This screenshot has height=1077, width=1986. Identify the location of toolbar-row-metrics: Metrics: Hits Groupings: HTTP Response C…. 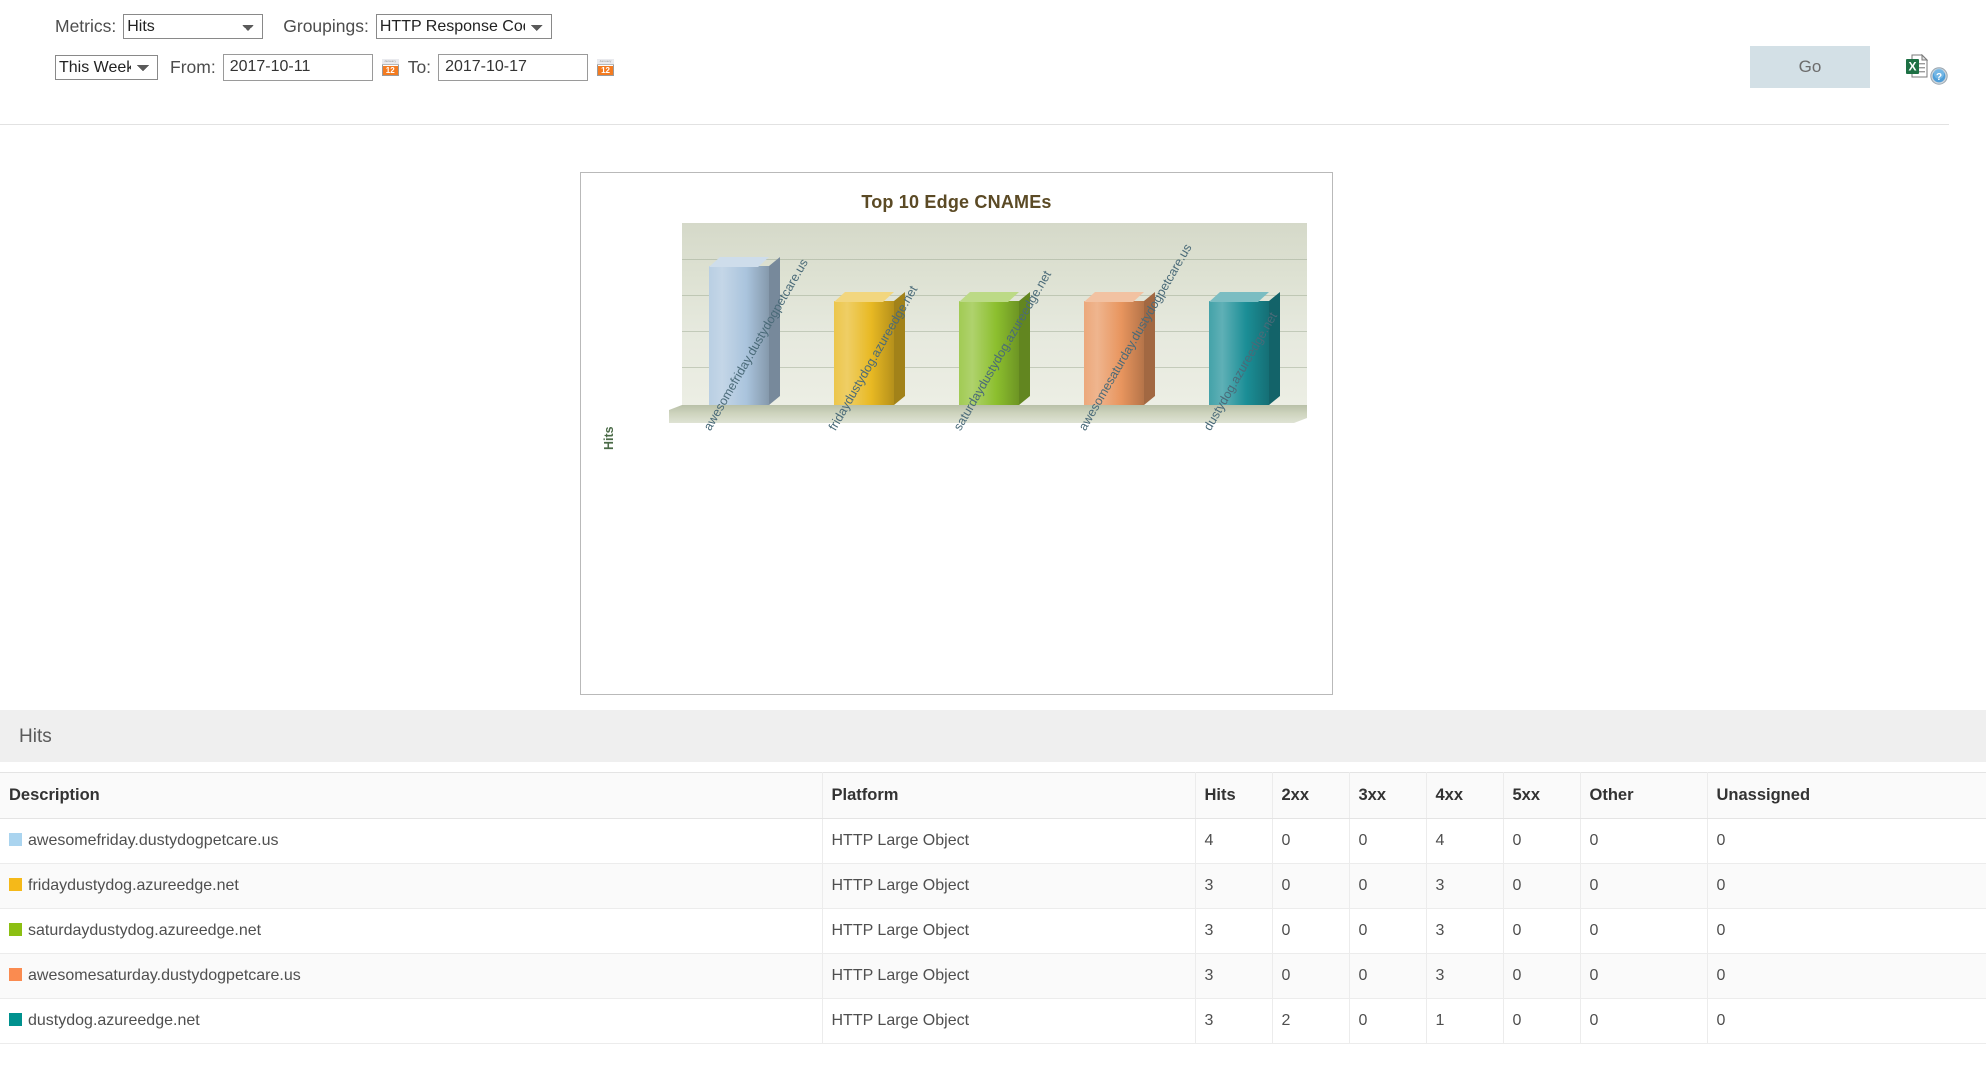
(993, 26).